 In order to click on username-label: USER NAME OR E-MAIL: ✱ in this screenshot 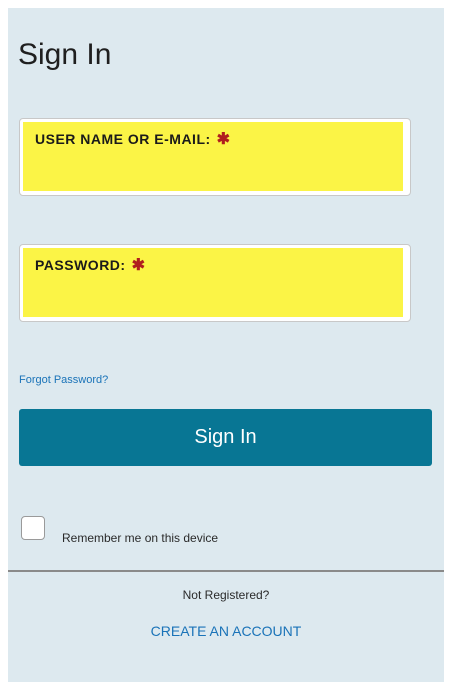, I will do `click(133, 139)`.